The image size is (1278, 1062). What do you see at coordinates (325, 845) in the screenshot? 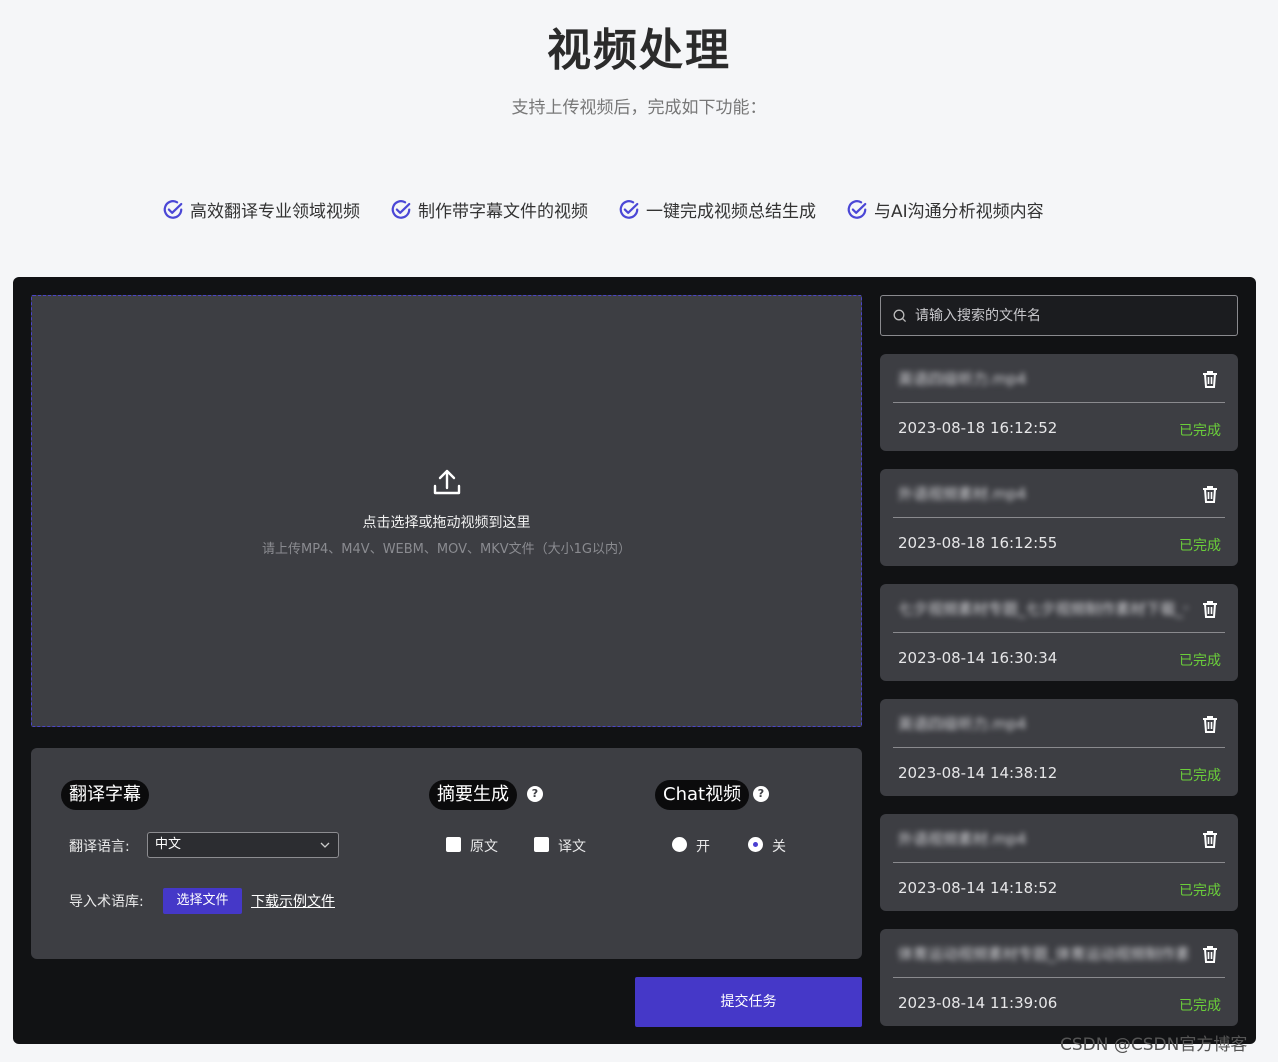
I see `chevron-down-icon` at bounding box center [325, 845].